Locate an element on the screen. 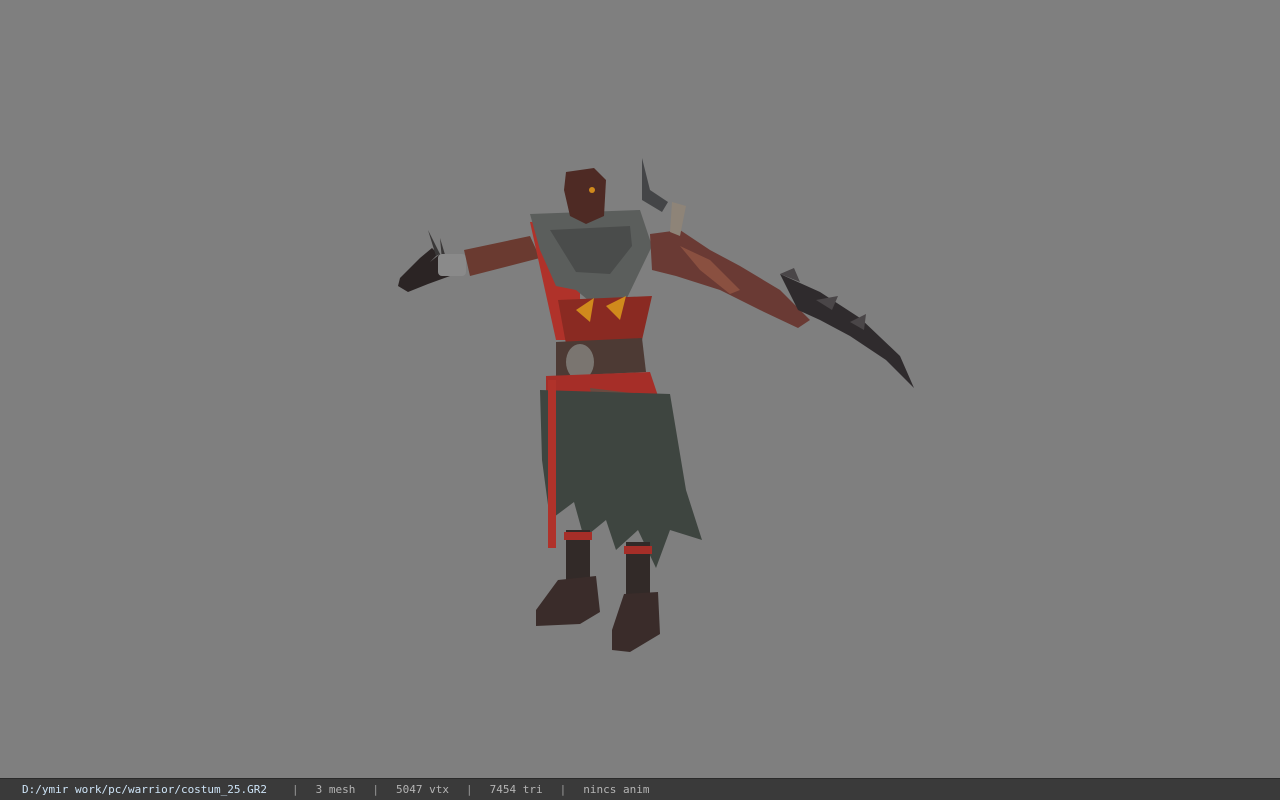 The image size is (1280, 800). vertex-count: 5047 vtx is located at coordinates (423, 789).